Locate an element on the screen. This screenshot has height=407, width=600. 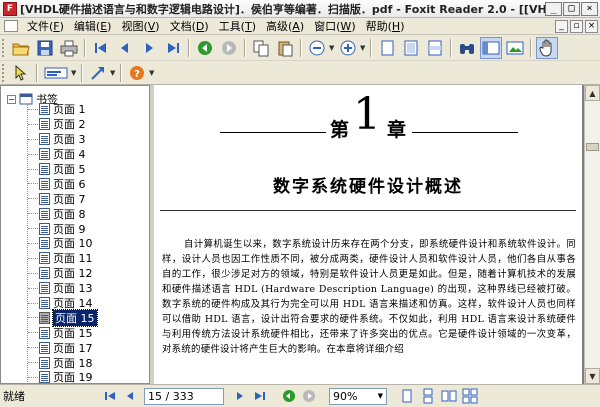
bookmark-item: 页面 7 is located at coordinates (75, 198).